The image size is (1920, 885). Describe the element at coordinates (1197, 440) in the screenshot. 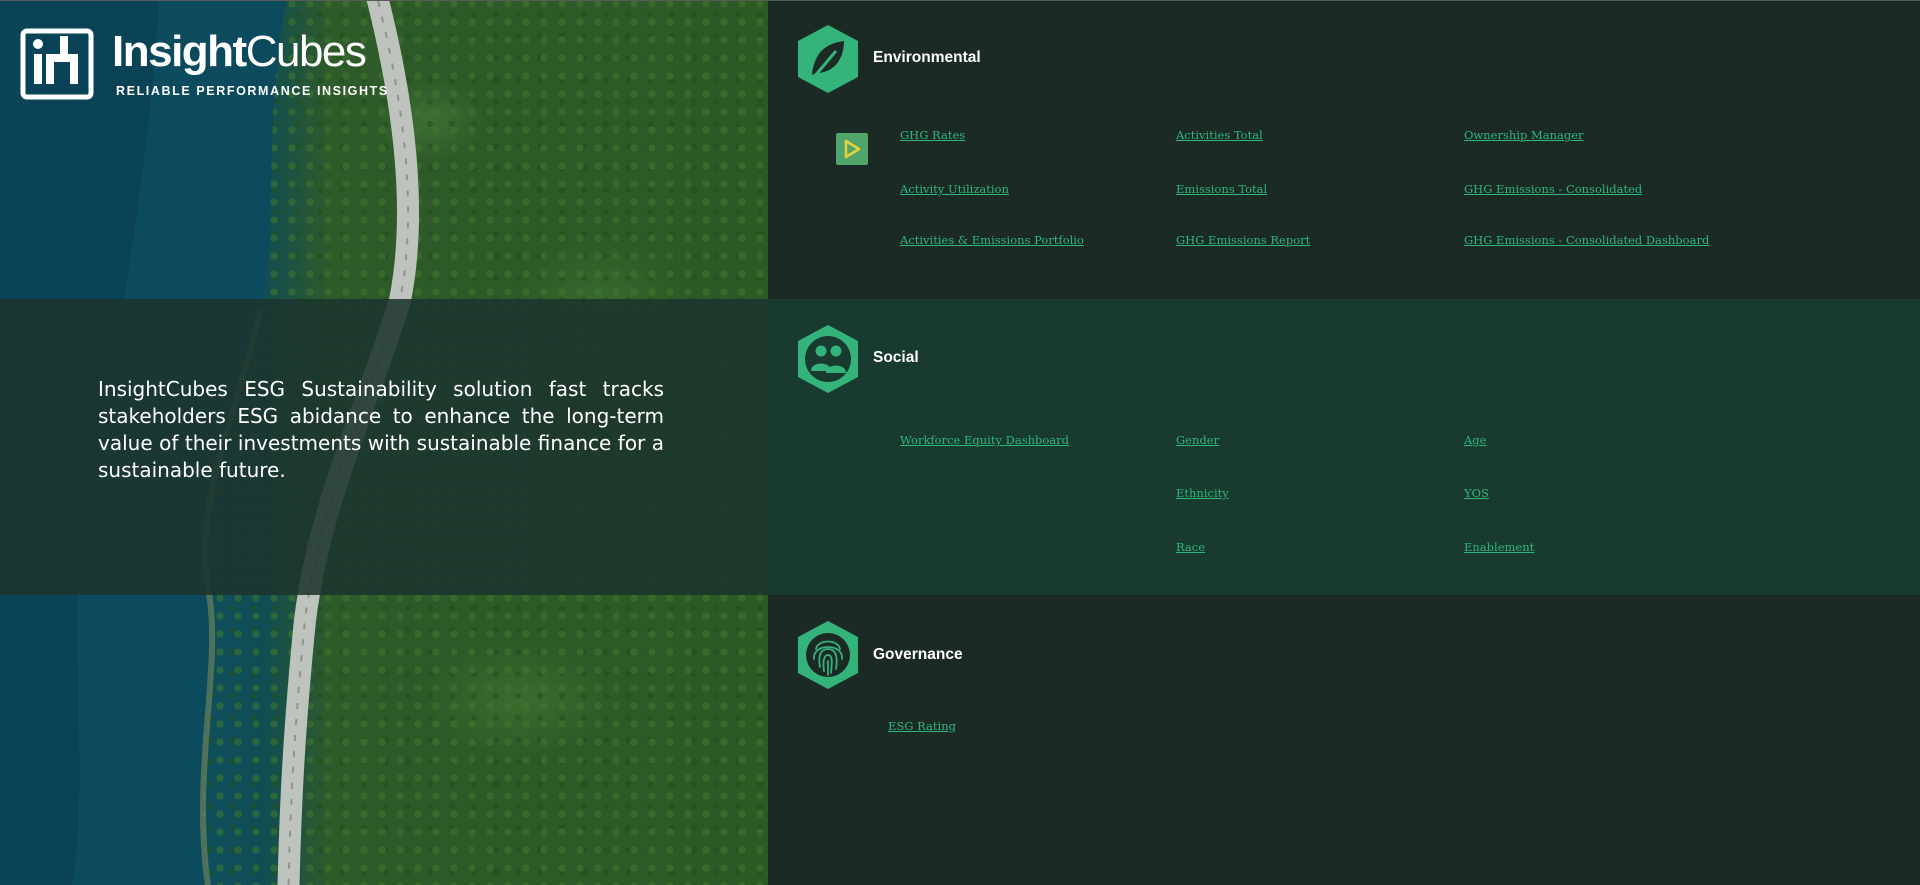

I see `link-gender: Gender` at that location.